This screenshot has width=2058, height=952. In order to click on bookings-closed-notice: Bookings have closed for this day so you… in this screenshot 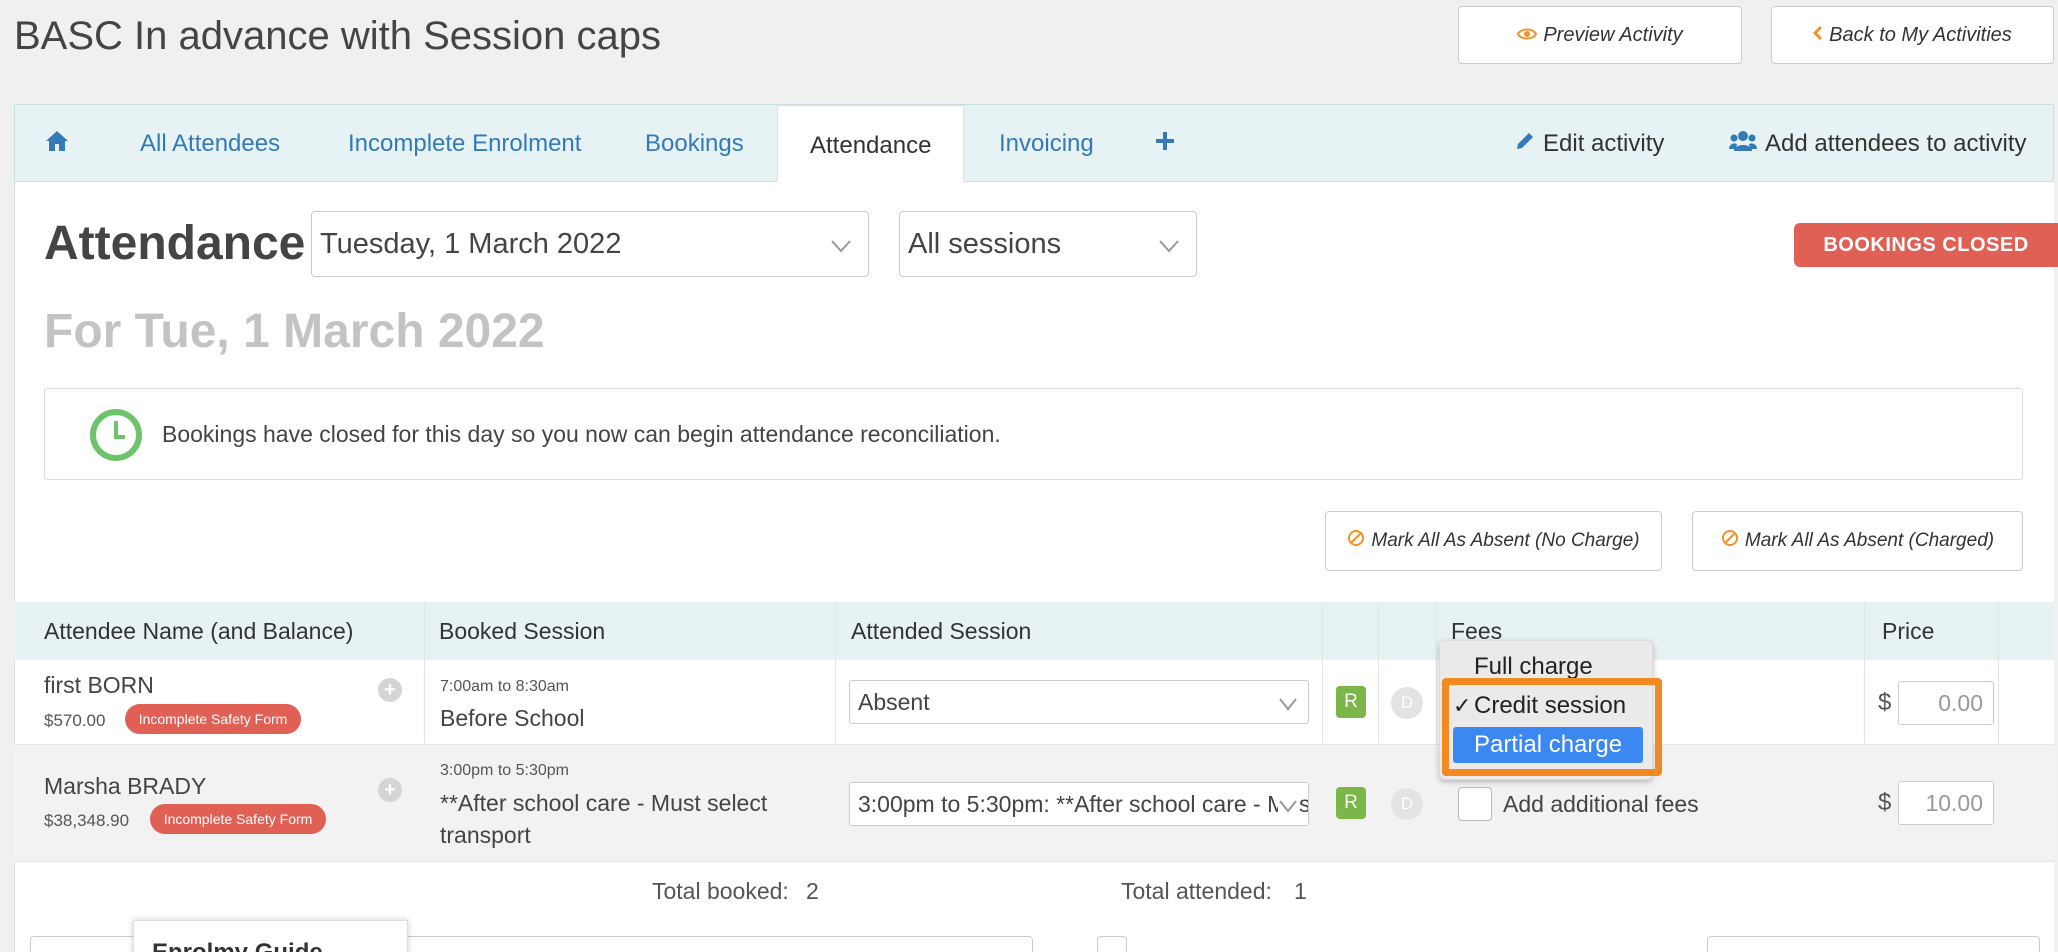, I will do `click(1033, 434)`.